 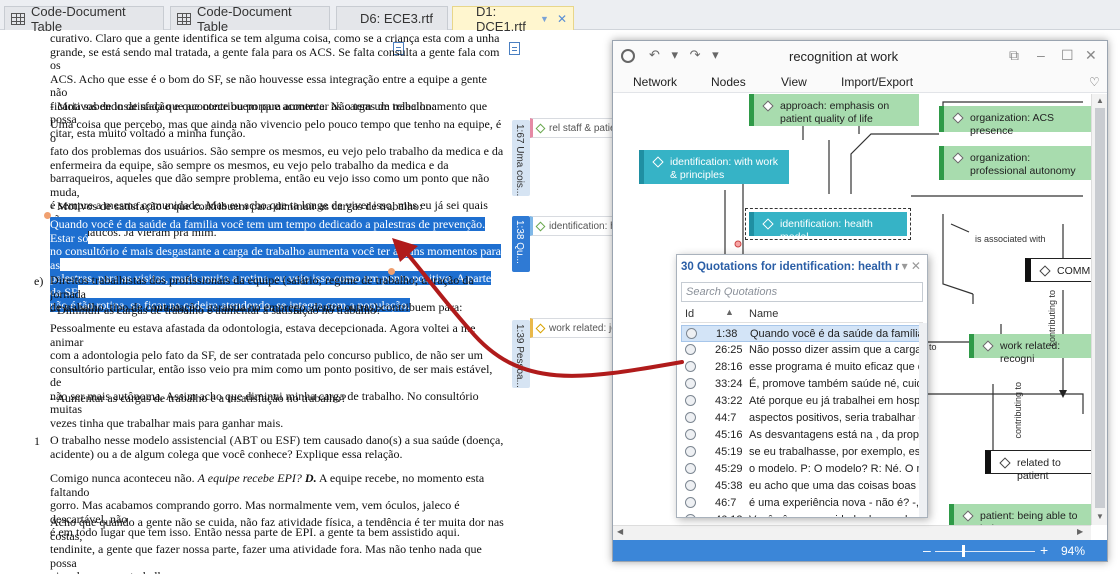 I want to click on node-label: work related: recogni, so click(x=1030, y=352).